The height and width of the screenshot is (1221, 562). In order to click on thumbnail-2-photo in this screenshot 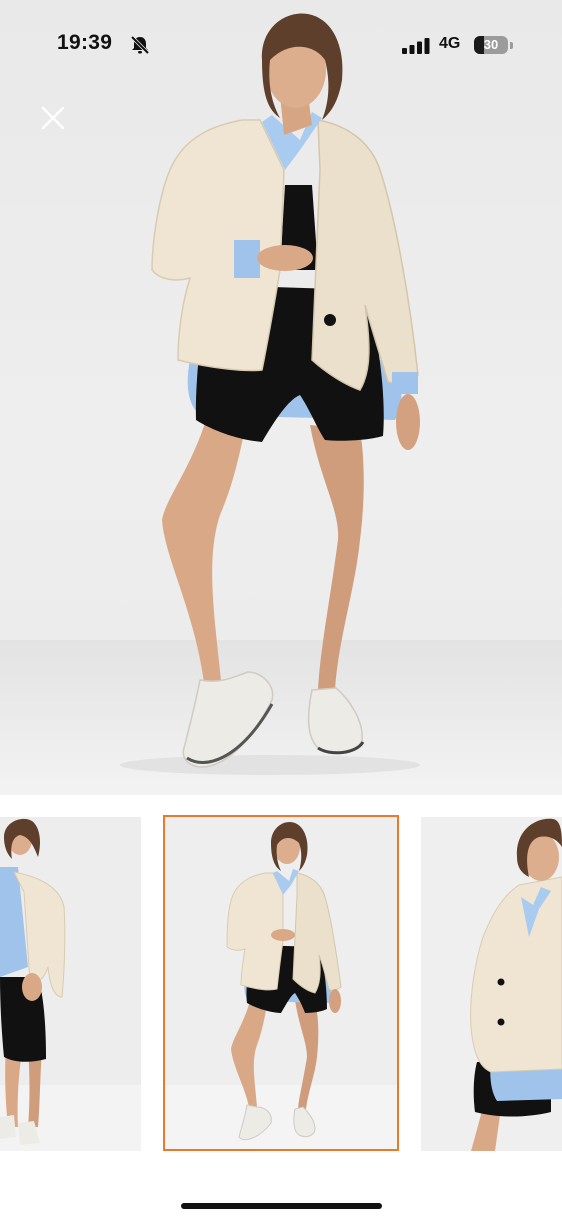, I will do `click(281, 983)`.